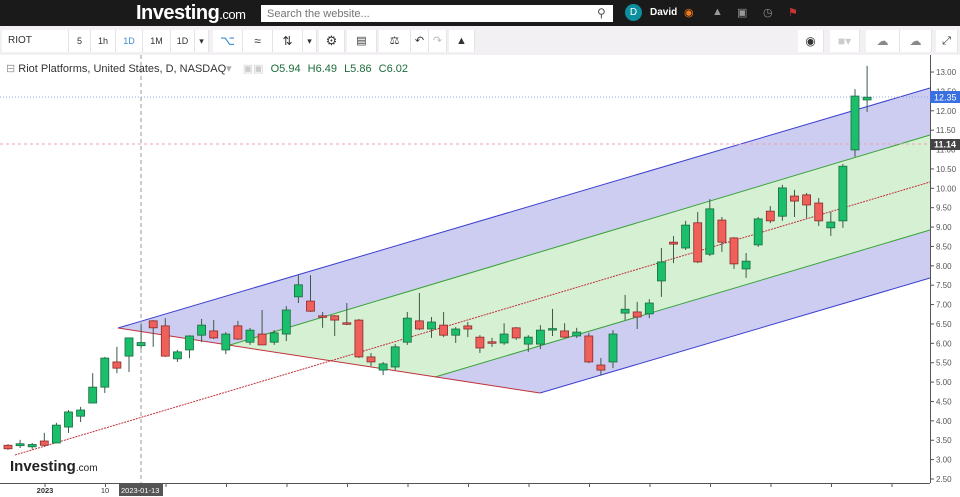 This screenshot has width=960, height=497. Describe the element at coordinates (944, 208) in the screenshot. I see `price-tick-label: 9.50` at that location.